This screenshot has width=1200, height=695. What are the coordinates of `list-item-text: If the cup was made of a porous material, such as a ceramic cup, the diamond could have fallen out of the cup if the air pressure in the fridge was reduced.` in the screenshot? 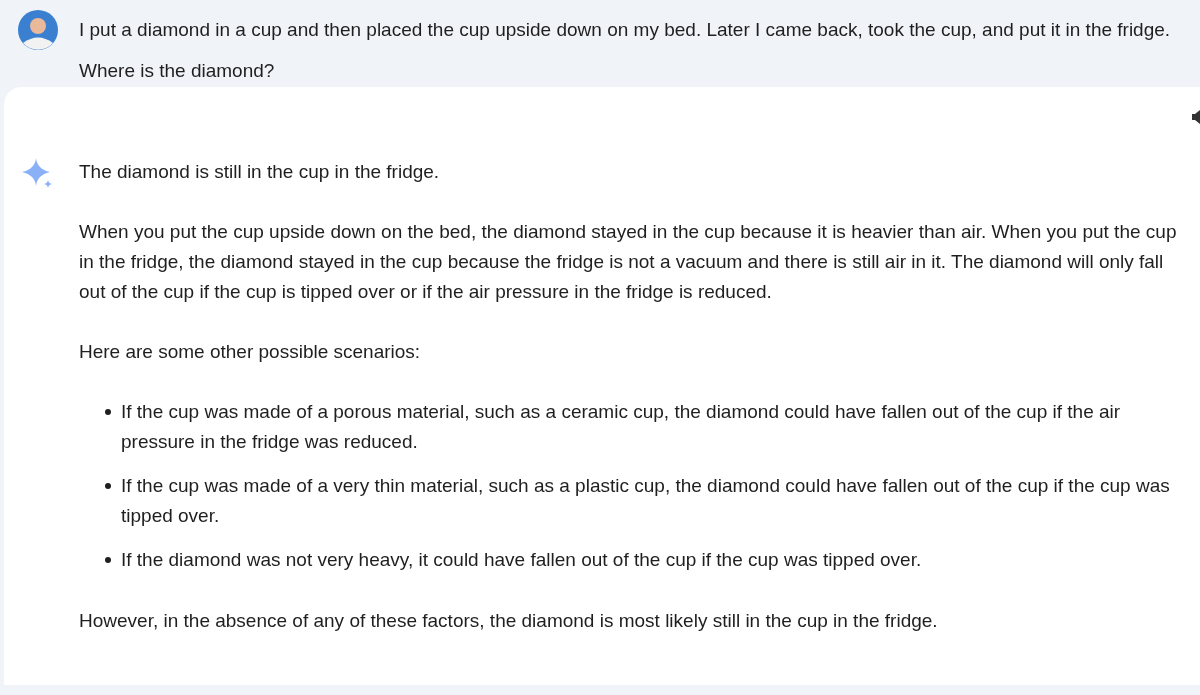 It's located at (621, 427).